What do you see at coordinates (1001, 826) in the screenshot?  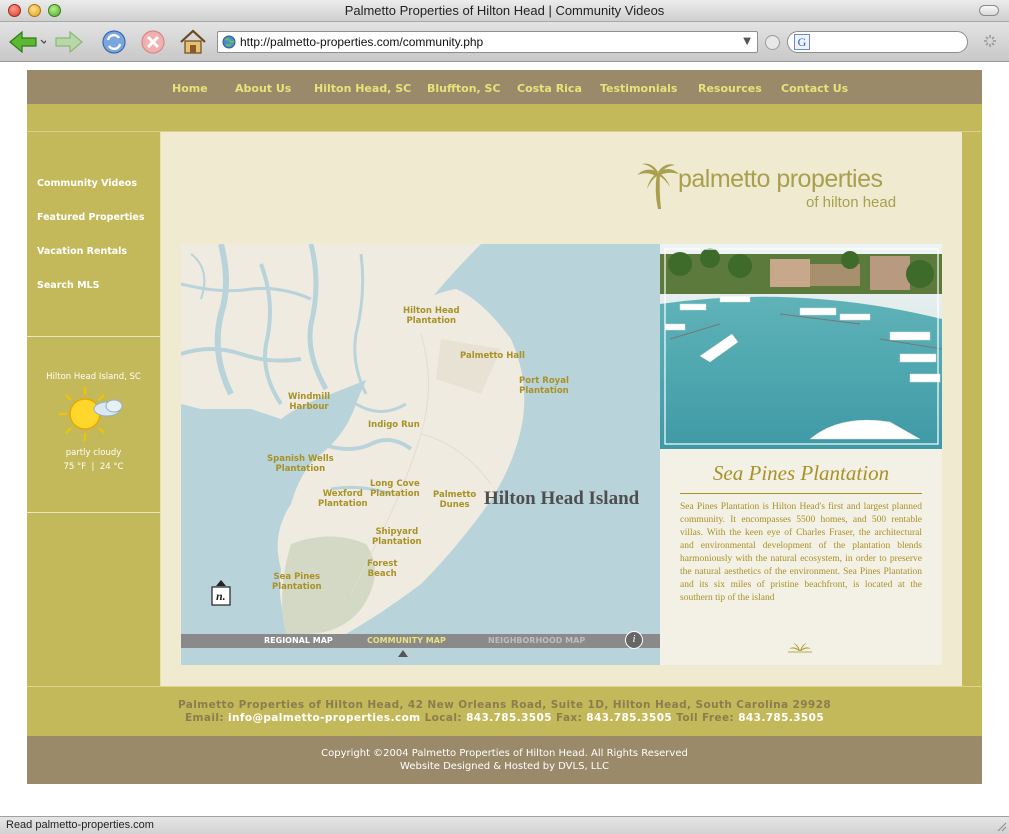 I see `resize-grip-icon` at bounding box center [1001, 826].